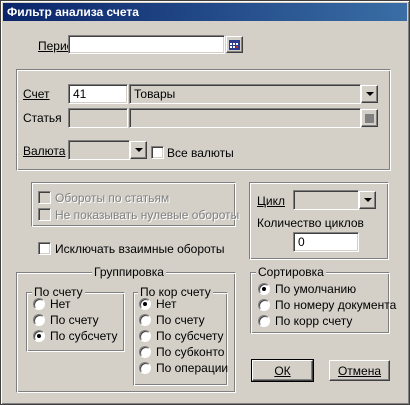 The image size is (410, 405). What do you see at coordinates (44, 214) in the screenshot?
I see `hide-zero-turnover-checkbox` at bounding box center [44, 214].